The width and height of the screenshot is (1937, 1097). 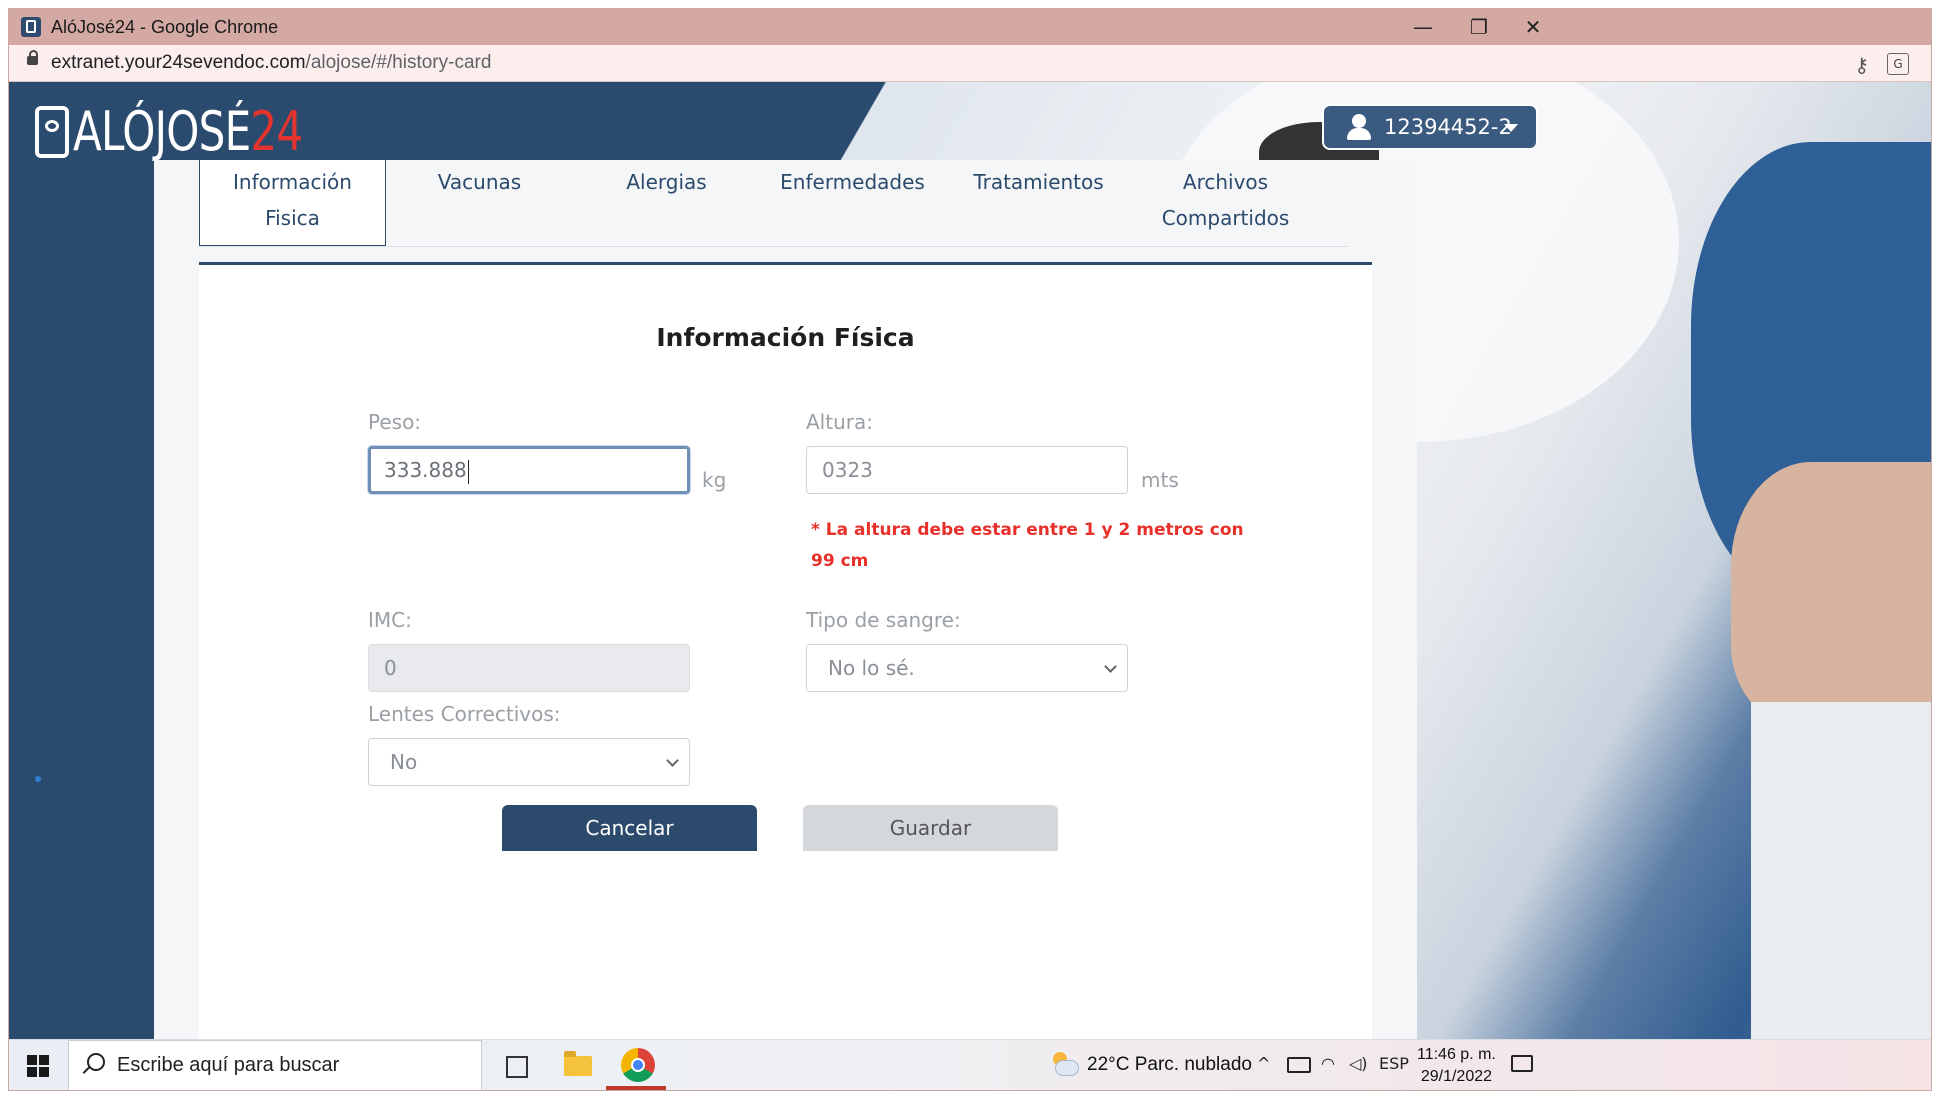 I want to click on site-favicon-icon, so click(x=31, y=27).